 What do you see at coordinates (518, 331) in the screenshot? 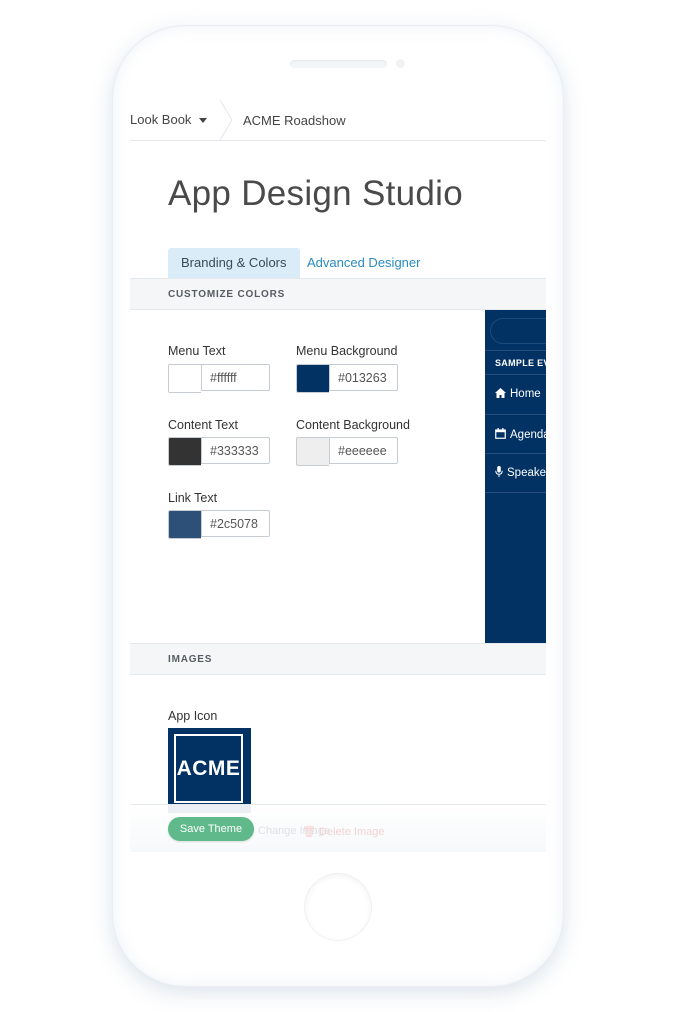
I see `preview-search-bar` at bounding box center [518, 331].